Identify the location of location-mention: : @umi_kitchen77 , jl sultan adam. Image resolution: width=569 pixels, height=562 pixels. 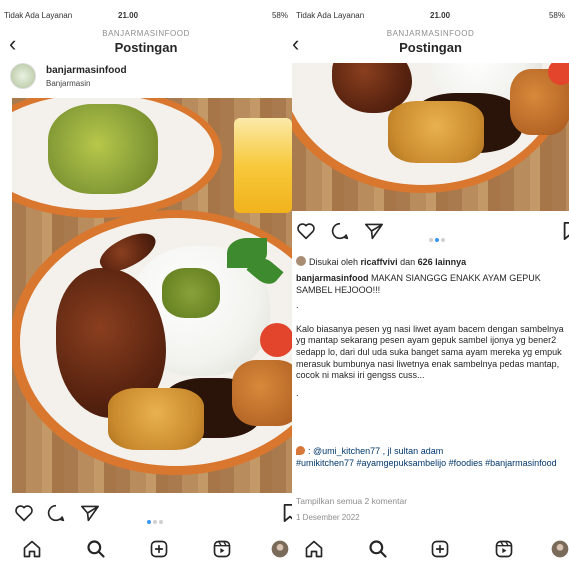
(375, 451).